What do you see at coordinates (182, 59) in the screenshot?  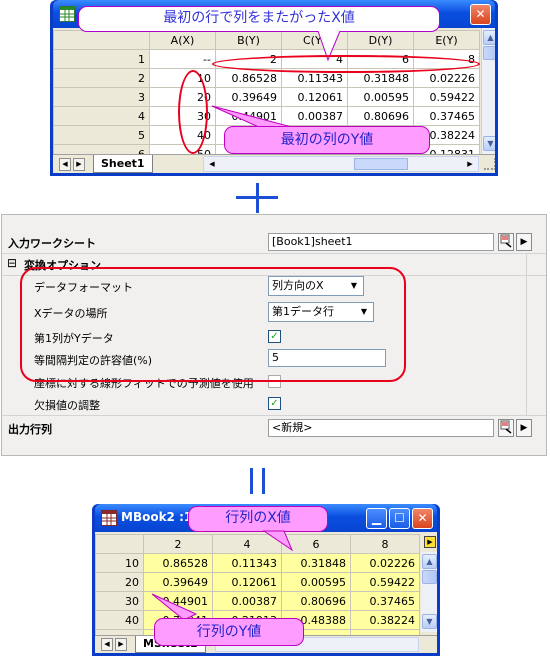 I see `table-cell: --` at bounding box center [182, 59].